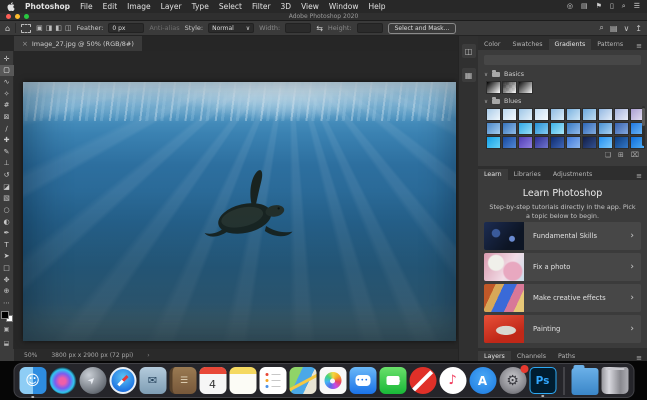  I want to click on trash-dock-icon, so click(614, 380).